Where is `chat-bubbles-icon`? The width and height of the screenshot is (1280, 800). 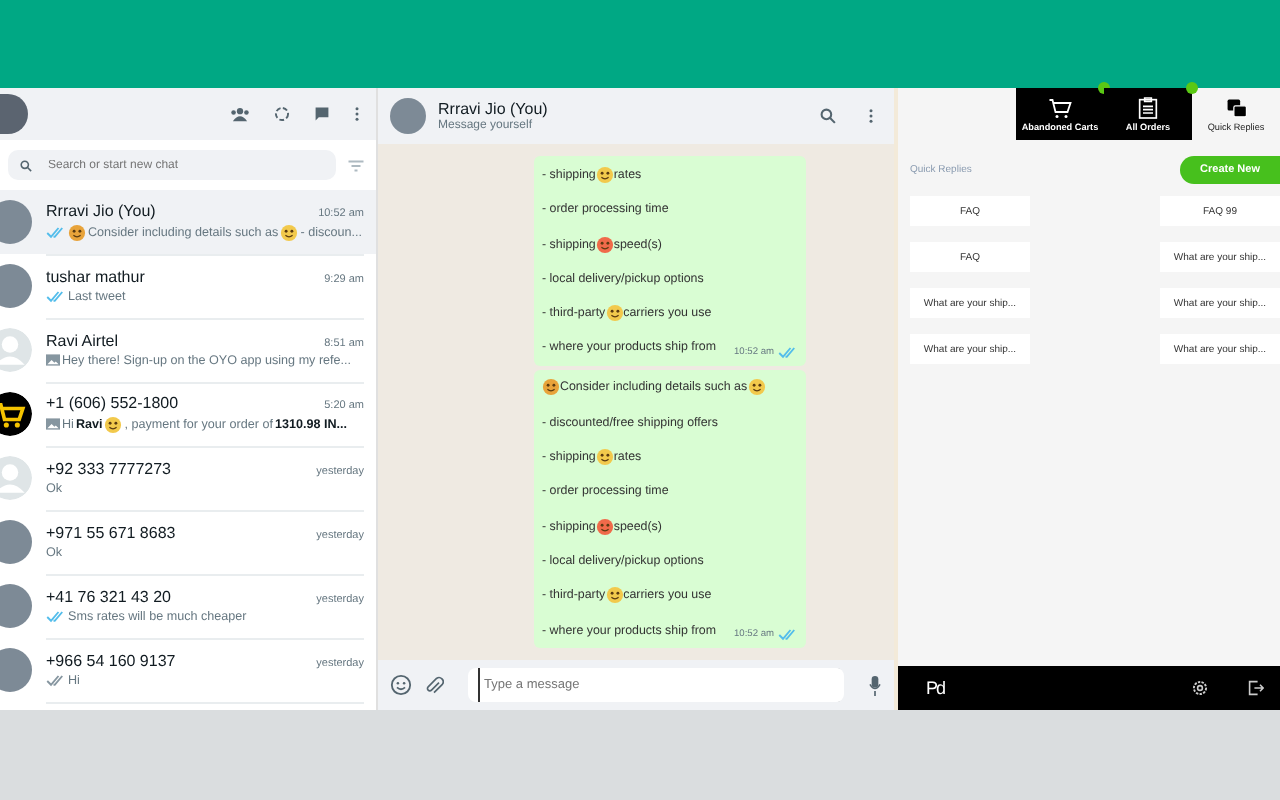
chat-bubbles-icon is located at coordinates (1236, 108).